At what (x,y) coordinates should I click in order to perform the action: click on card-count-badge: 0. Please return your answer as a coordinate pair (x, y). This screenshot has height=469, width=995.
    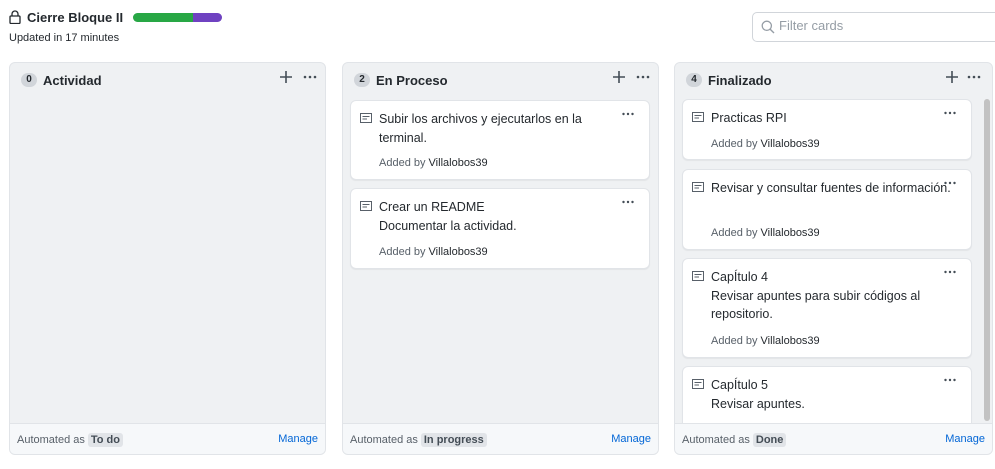
    Looking at the image, I should click on (29, 80).